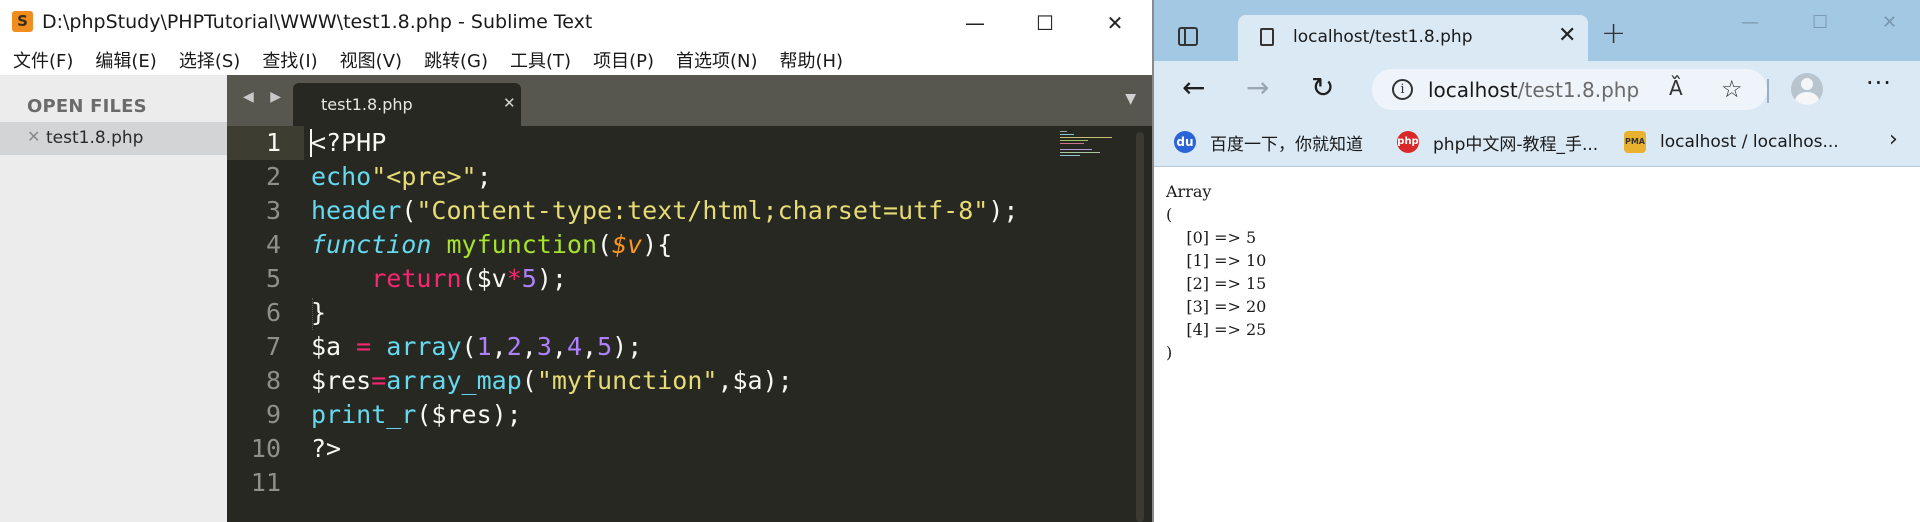 Image resolution: width=1920 pixels, height=522 pixels. What do you see at coordinates (1635, 142) in the screenshot?
I see `phpmyadmin-icon: PMA` at bounding box center [1635, 142].